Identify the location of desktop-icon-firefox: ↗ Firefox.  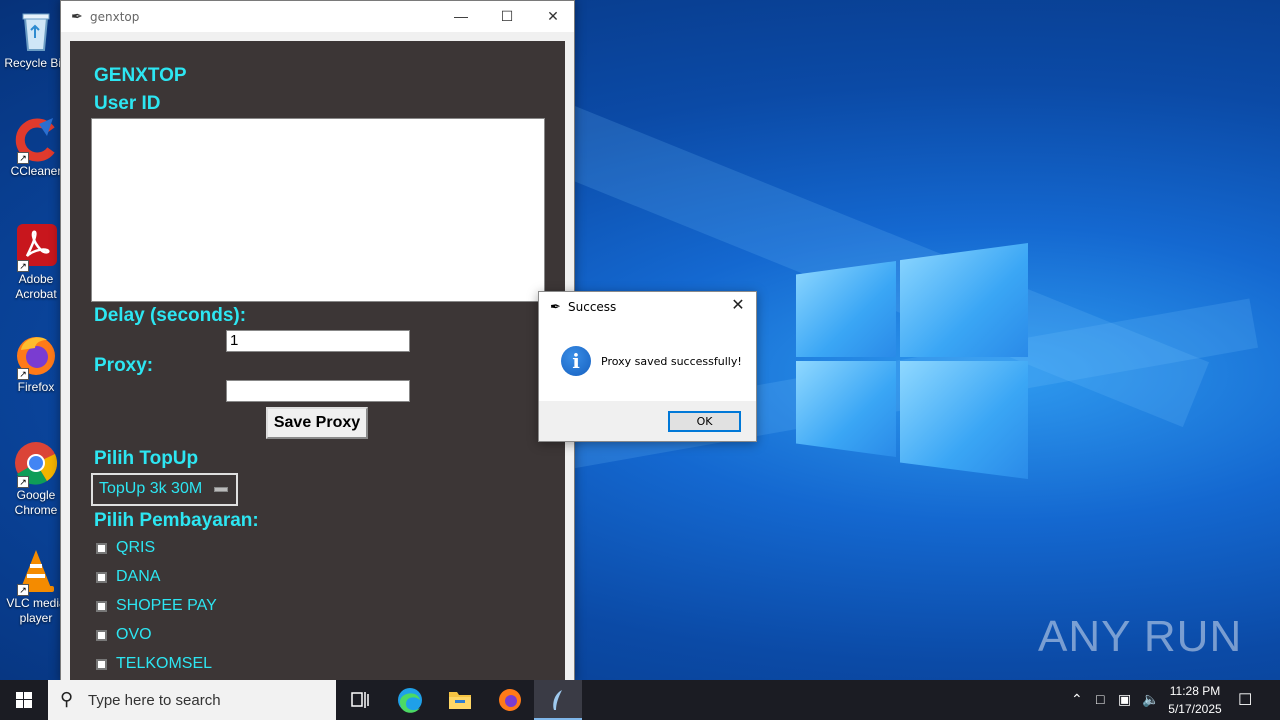
(36, 363).